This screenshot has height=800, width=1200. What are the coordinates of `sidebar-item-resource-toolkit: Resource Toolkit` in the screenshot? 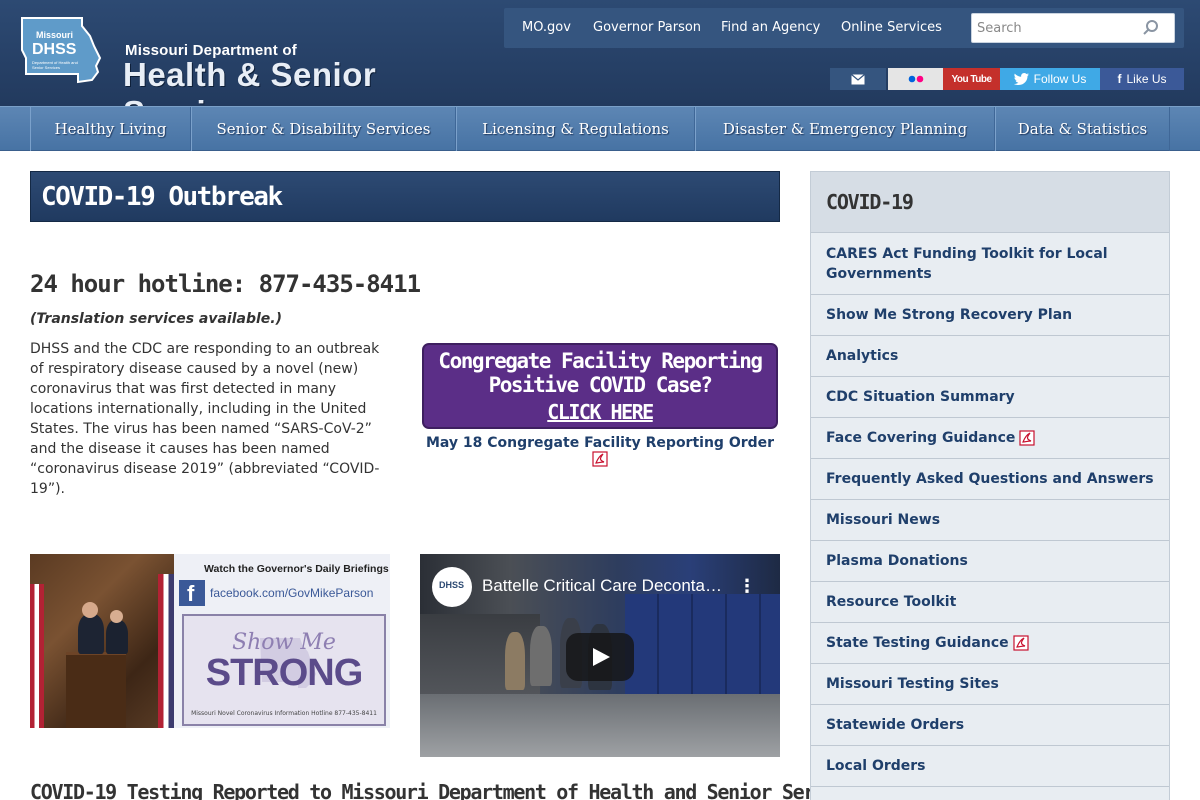 It's located at (990, 602).